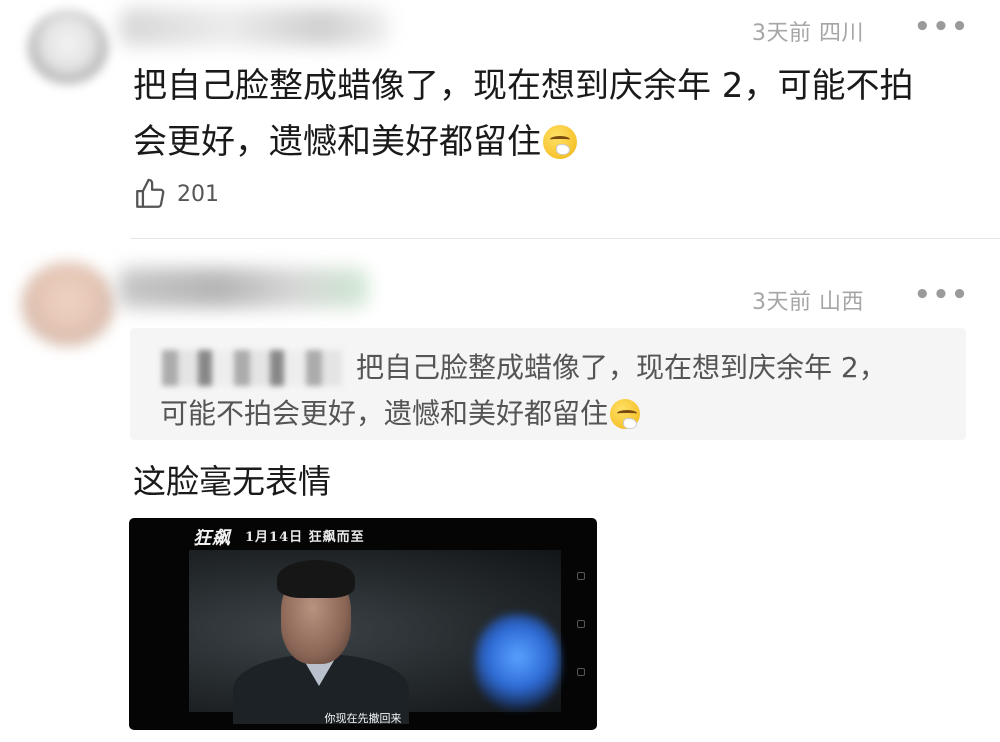  I want to click on quoted-text-line-part: 把自己脸整成蜡像了，现在想到庆余年 2，, so click(621, 367).